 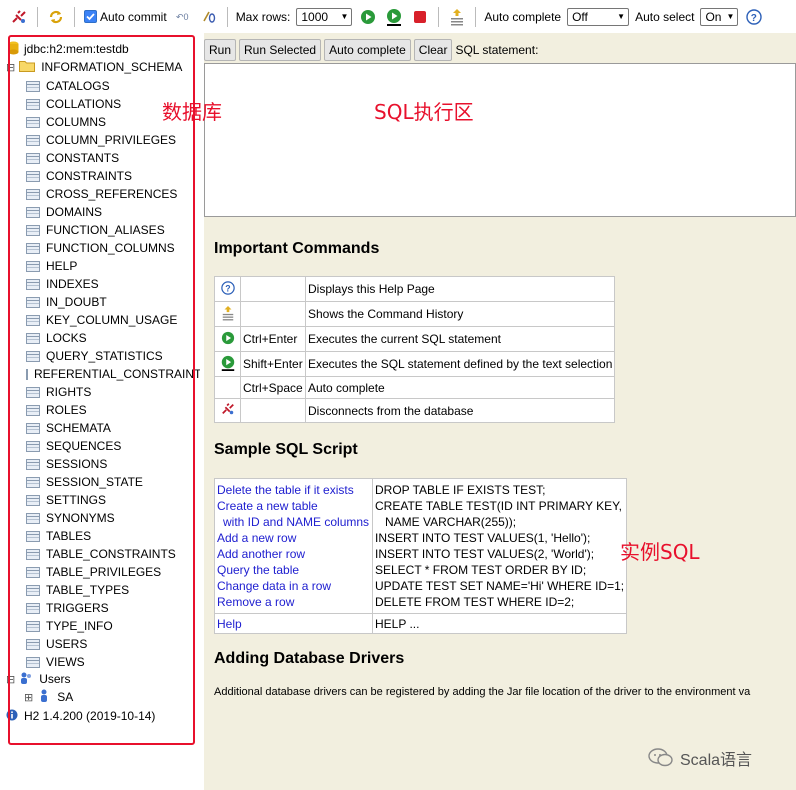 What do you see at coordinates (460, 387) in the screenshot?
I see `command-desc: Auto complete` at bounding box center [460, 387].